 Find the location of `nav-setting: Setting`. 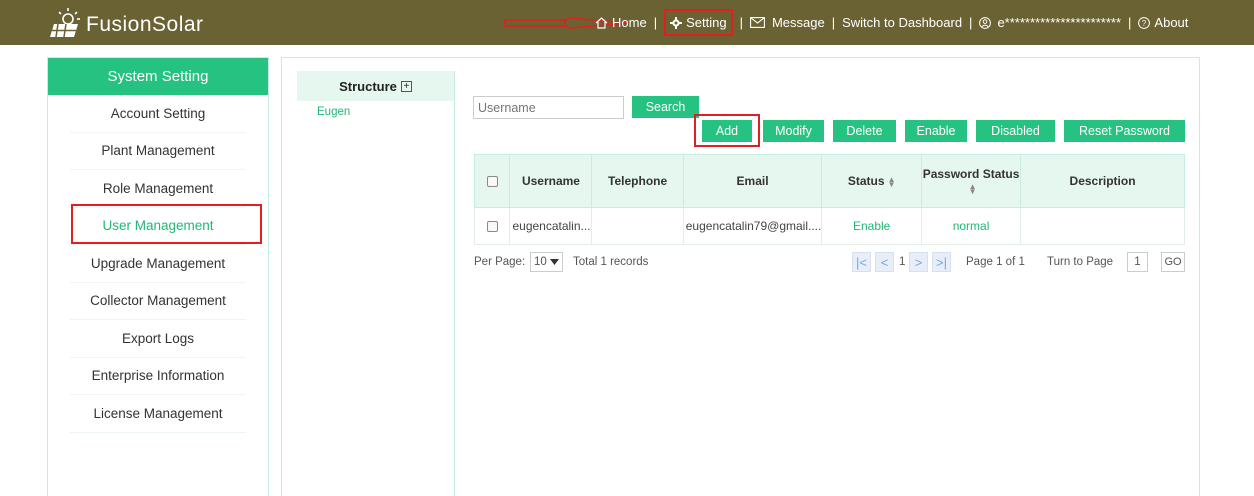

nav-setting: Setting is located at coordinates (698, 22).